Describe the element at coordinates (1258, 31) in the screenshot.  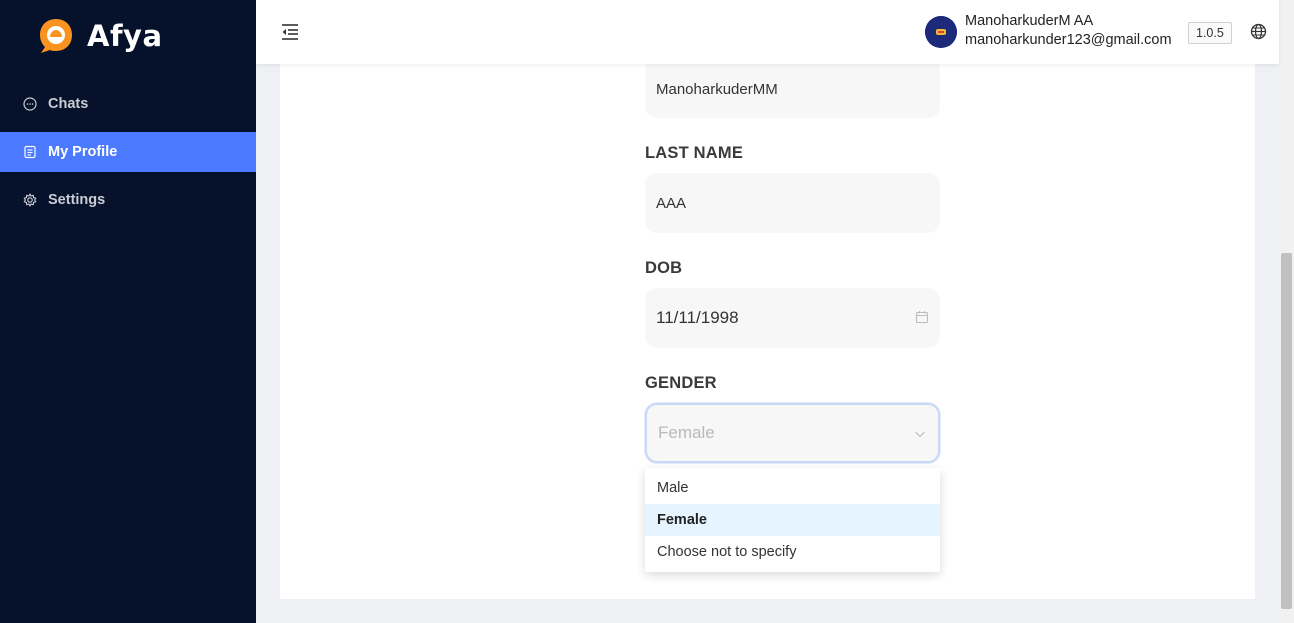
I see `globe-icon` at that location.